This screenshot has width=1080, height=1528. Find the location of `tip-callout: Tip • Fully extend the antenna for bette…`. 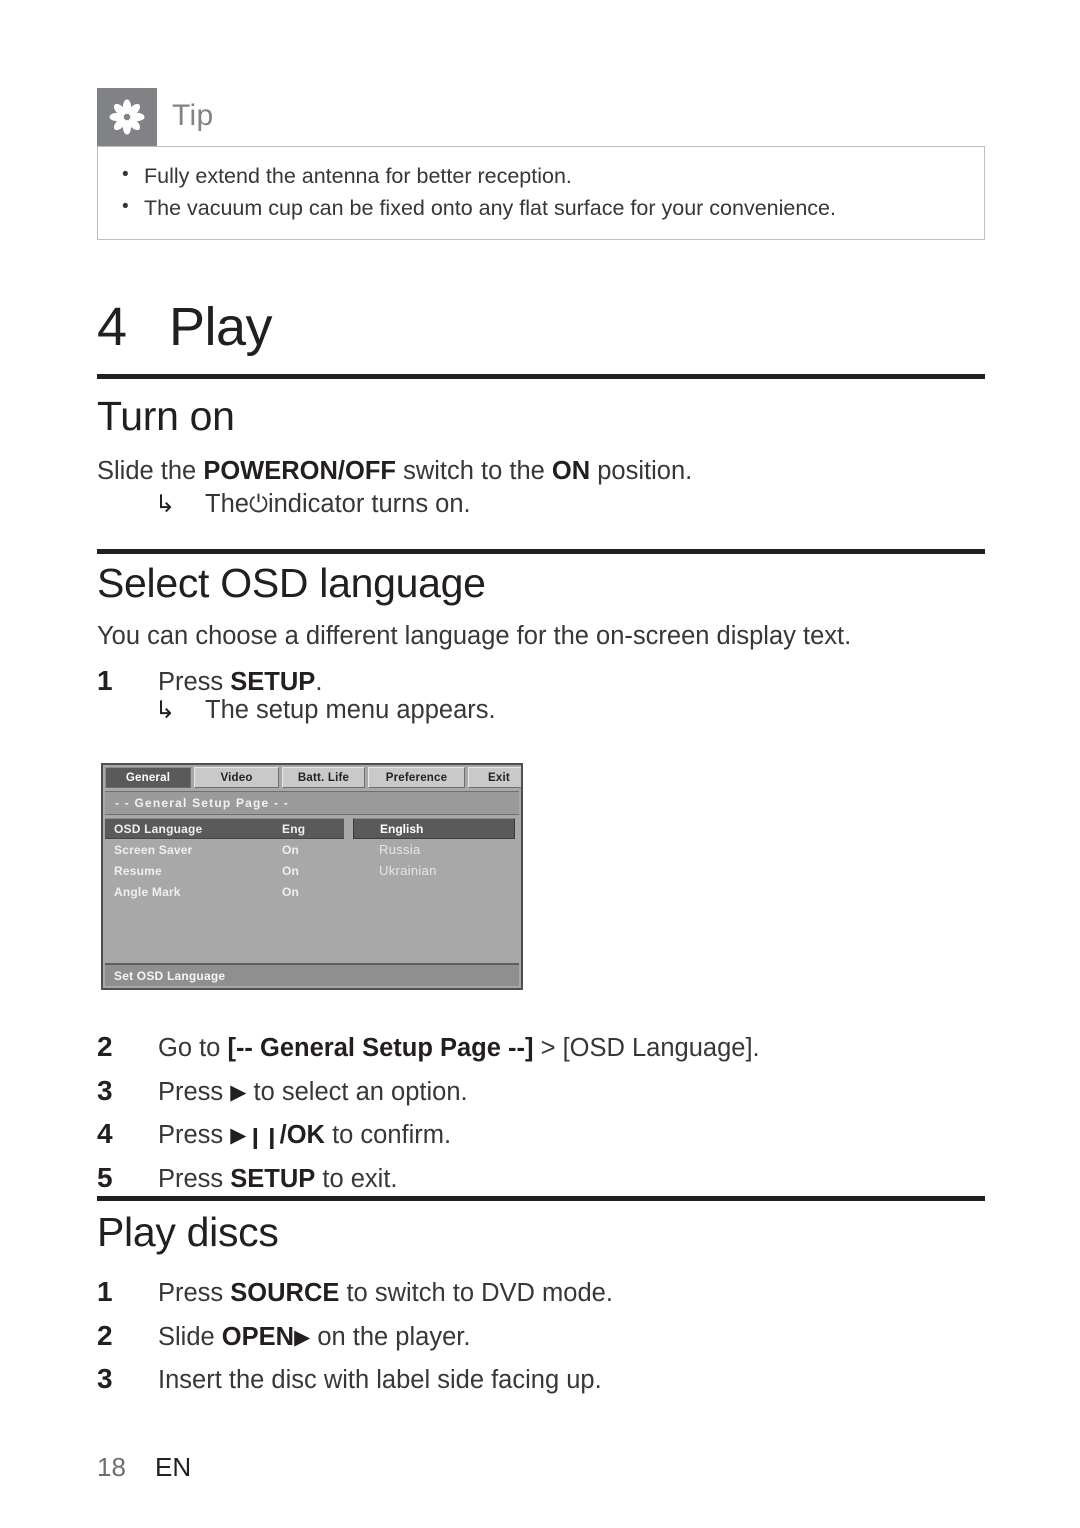

tip-callout: Tip • Fully extend the antenna for bette… is located at coordinates (541, 164).